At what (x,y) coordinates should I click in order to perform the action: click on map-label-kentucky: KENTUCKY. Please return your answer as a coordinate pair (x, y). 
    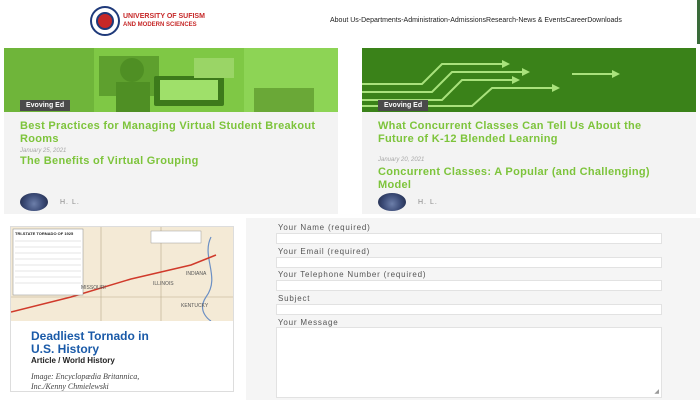
    Looking at the image, I should click on (195, 306).